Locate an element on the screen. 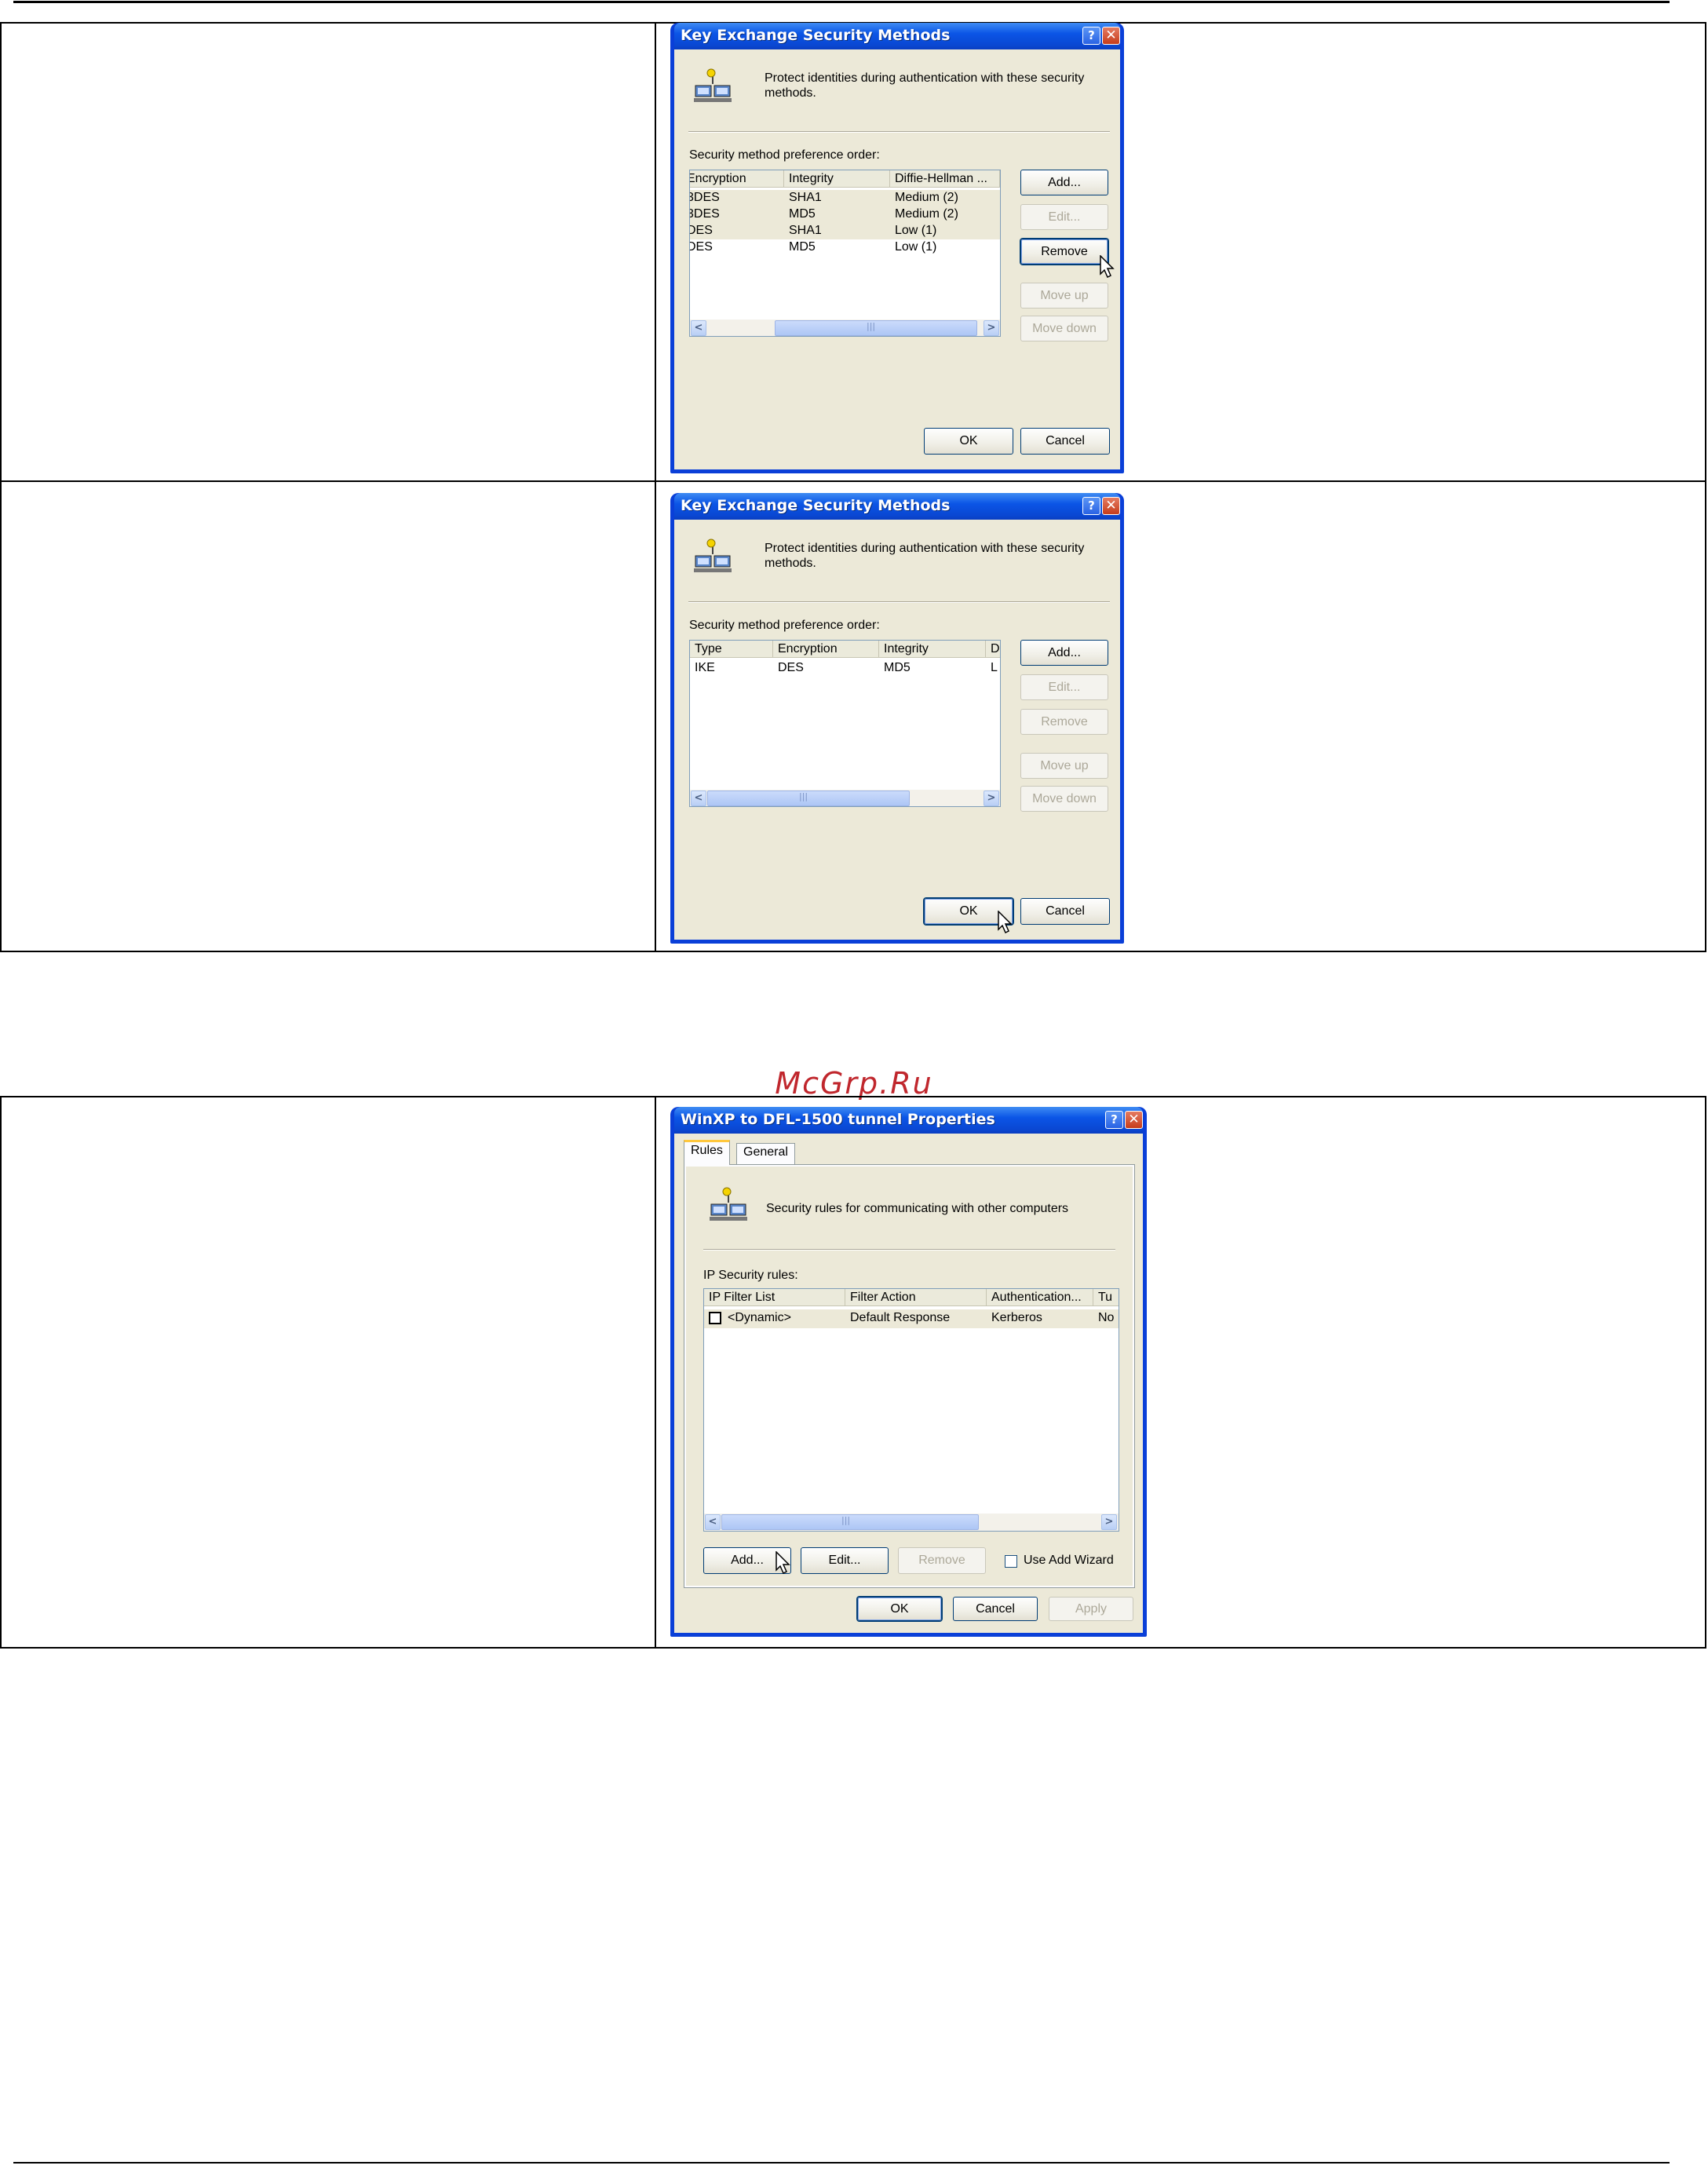 The height and width of the screenshot is (2169, 1708). list-row: DES MD5 Low (1) is located at coordinates (845, 247).